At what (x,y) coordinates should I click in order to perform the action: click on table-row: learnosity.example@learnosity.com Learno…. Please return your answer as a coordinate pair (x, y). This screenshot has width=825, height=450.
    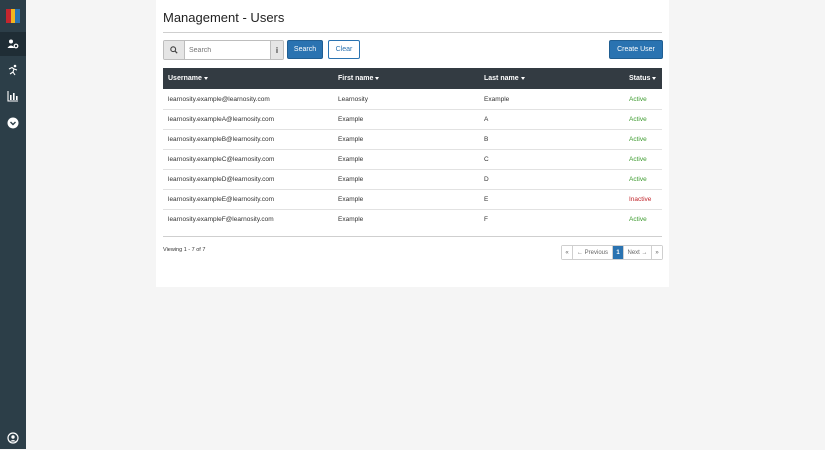
    Looking at the image, I should click on (412, 99).